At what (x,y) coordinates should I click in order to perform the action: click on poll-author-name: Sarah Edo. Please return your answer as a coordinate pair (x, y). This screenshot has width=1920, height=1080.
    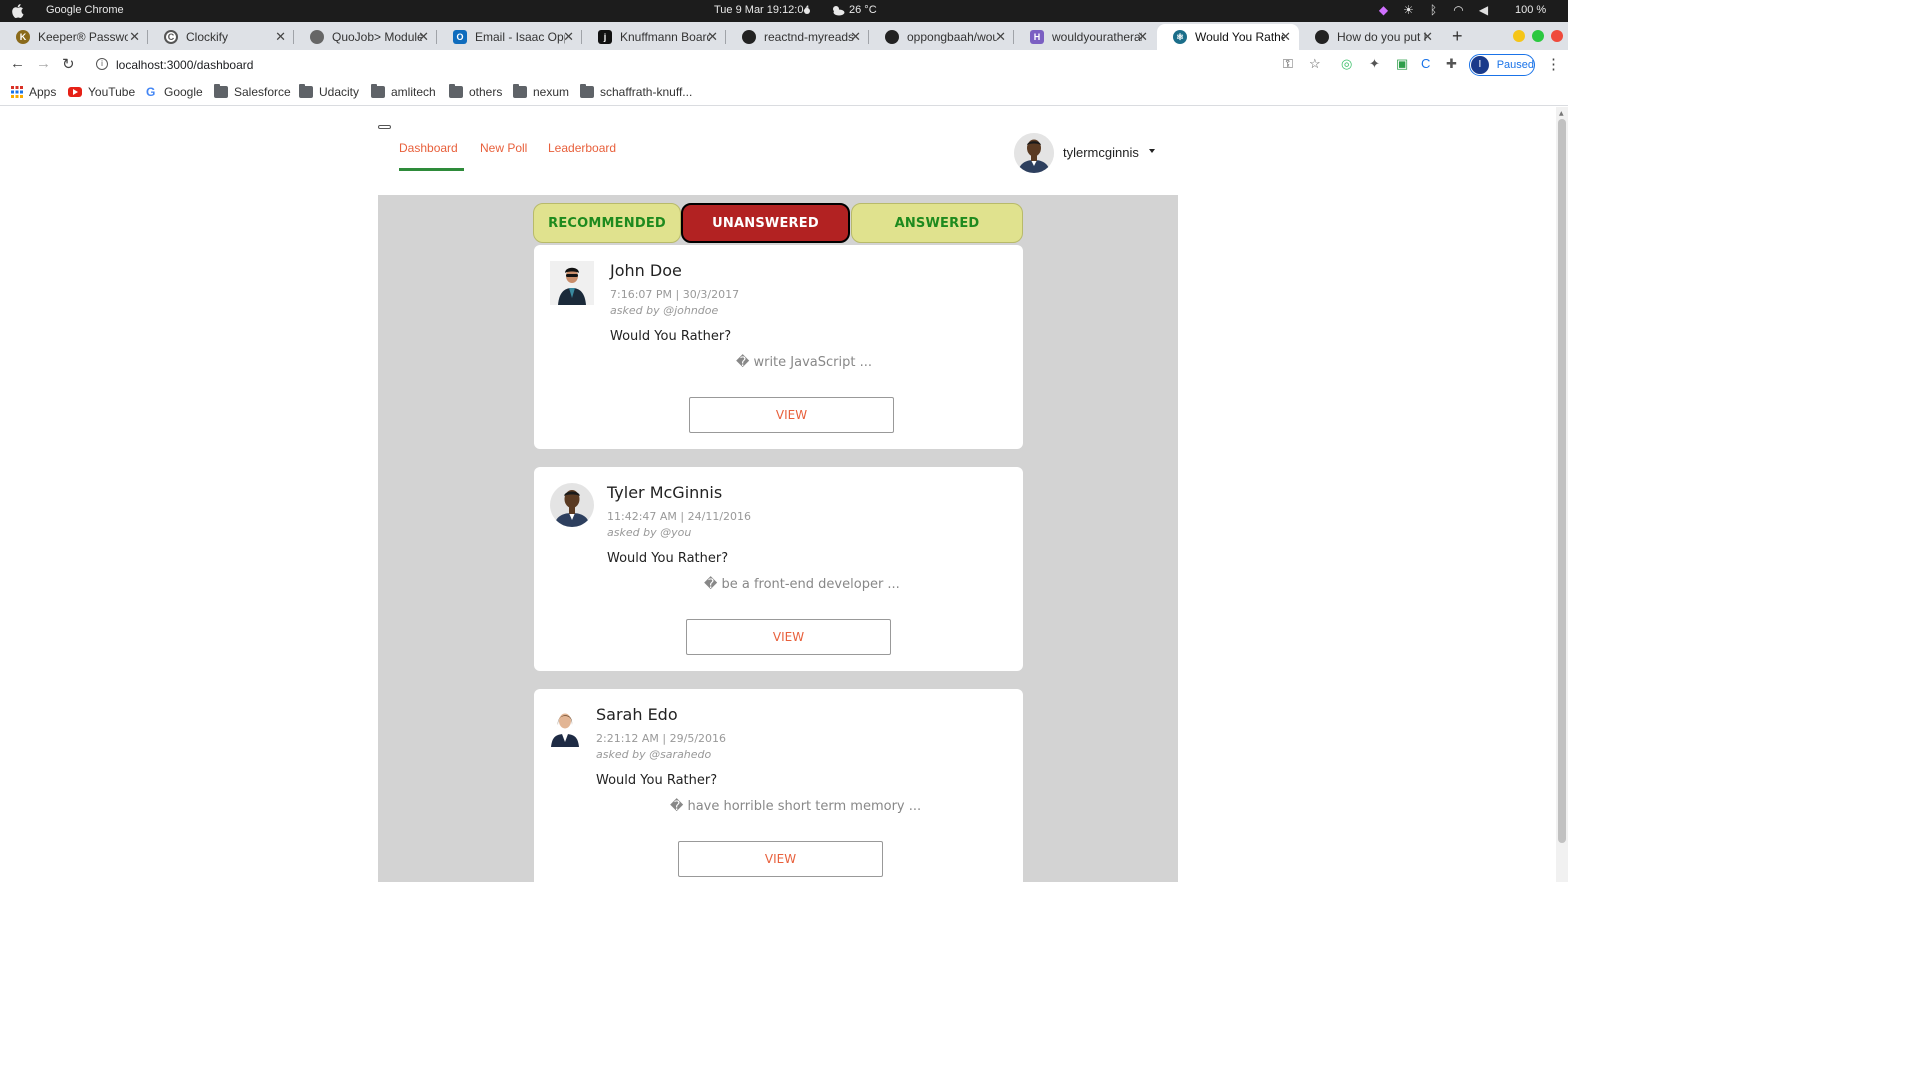
    Looking at the image, I should click on (637, 714).